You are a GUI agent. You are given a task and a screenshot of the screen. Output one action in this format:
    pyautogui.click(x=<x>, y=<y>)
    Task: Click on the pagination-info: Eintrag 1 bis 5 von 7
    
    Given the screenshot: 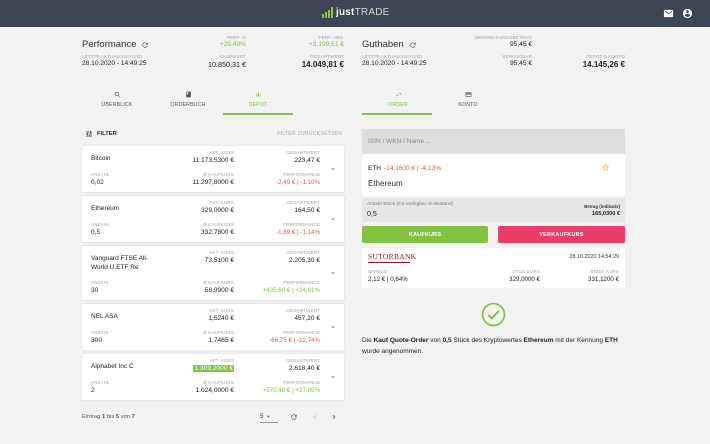 What is the action you would take?
    pyautogui.click(x=108, y=417)
    